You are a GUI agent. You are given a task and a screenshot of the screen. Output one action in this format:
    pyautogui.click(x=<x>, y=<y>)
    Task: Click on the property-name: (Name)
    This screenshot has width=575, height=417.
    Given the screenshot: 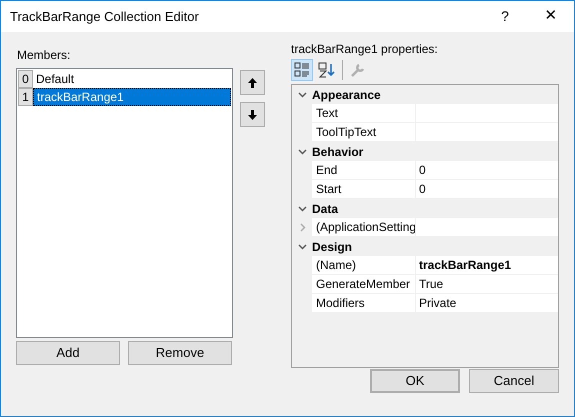 What is the action you would take?
    pyautogui.click(x=364, y=265)
    